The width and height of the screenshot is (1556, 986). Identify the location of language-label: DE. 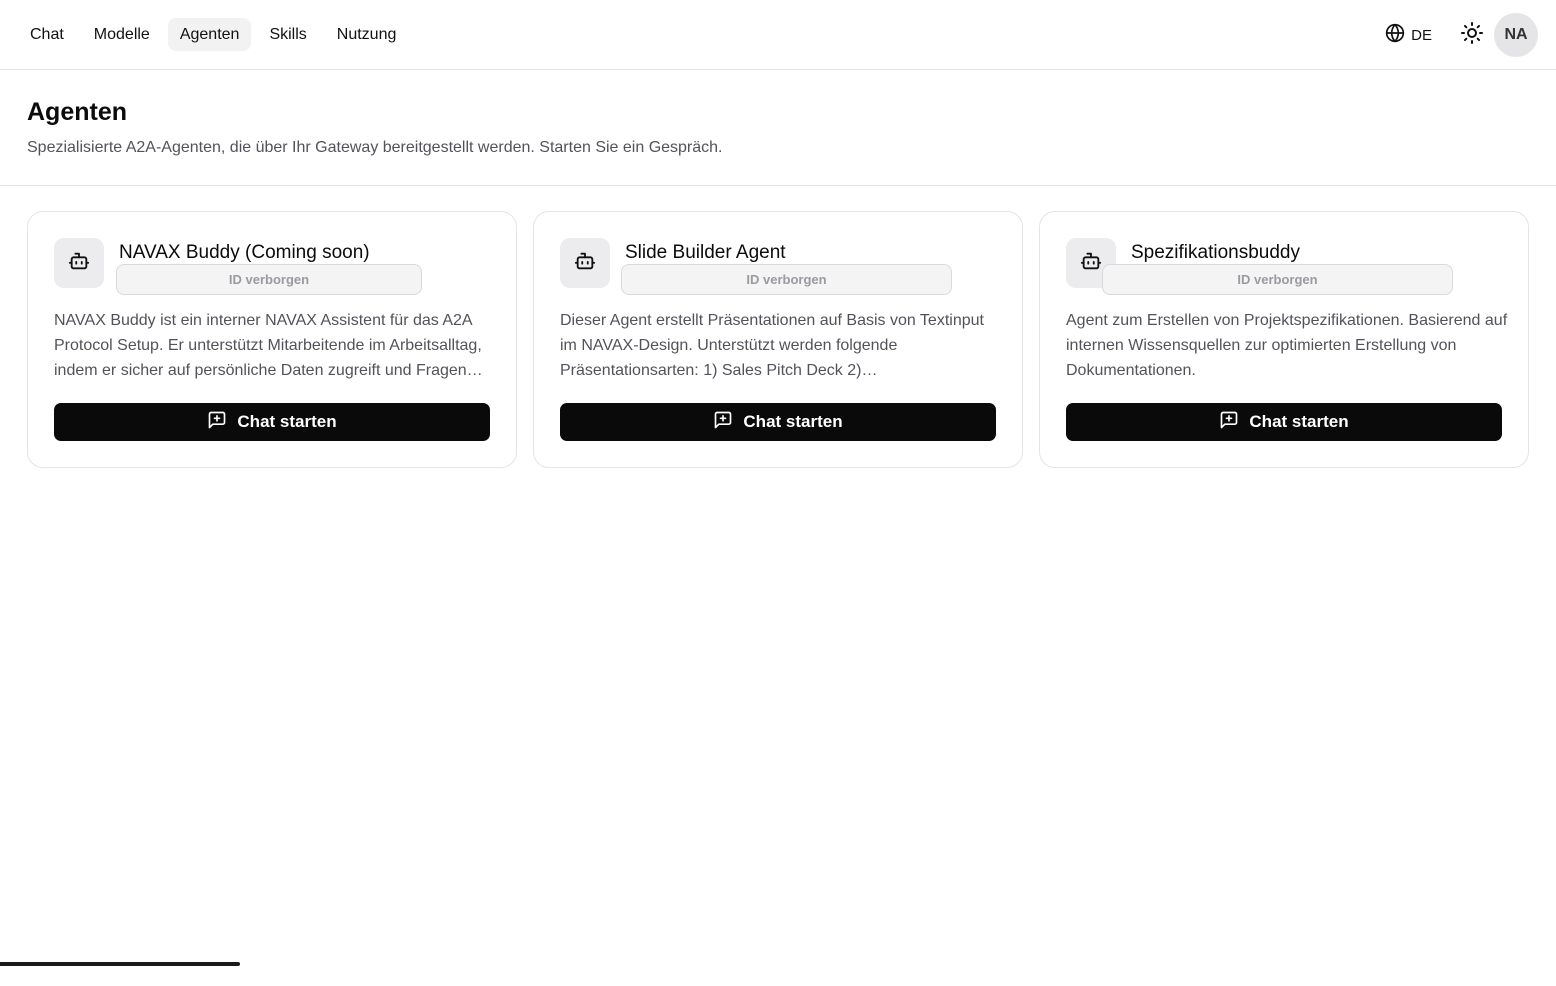
(1421, 35).